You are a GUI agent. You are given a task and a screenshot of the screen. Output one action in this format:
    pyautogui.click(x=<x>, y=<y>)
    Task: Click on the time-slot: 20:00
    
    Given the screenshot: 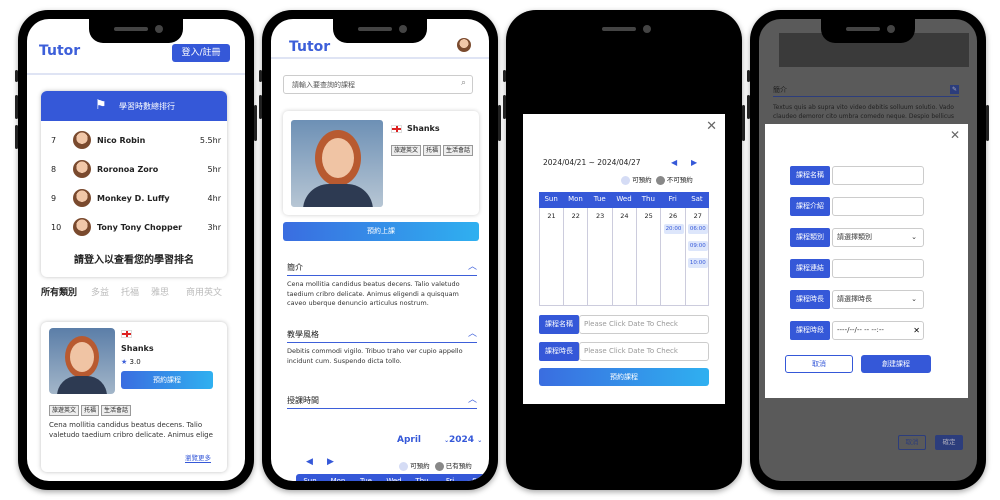 What is the action you would take?
    pyautogui.click(x=673, y=229)
    